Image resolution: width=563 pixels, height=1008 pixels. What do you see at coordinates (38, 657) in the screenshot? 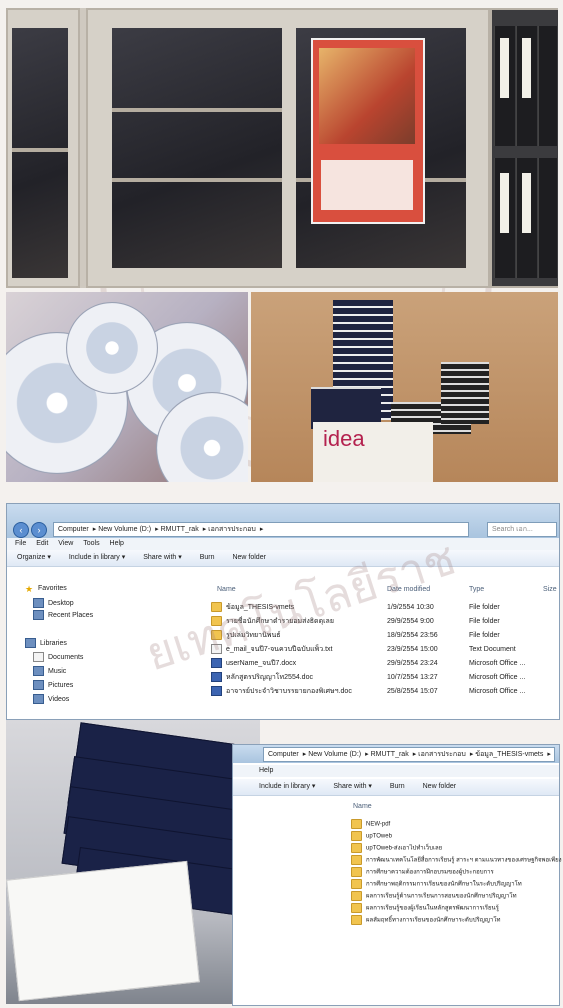
I see `documents-icon` at bounding box center [38, 657].